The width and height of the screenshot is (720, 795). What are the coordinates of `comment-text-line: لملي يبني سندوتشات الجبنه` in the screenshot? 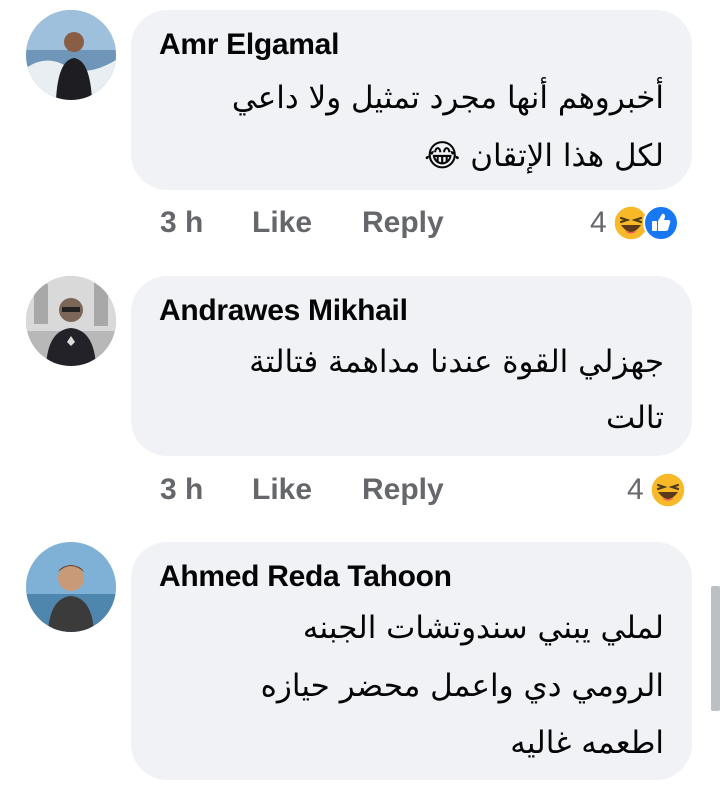 It's located at (483, 628).